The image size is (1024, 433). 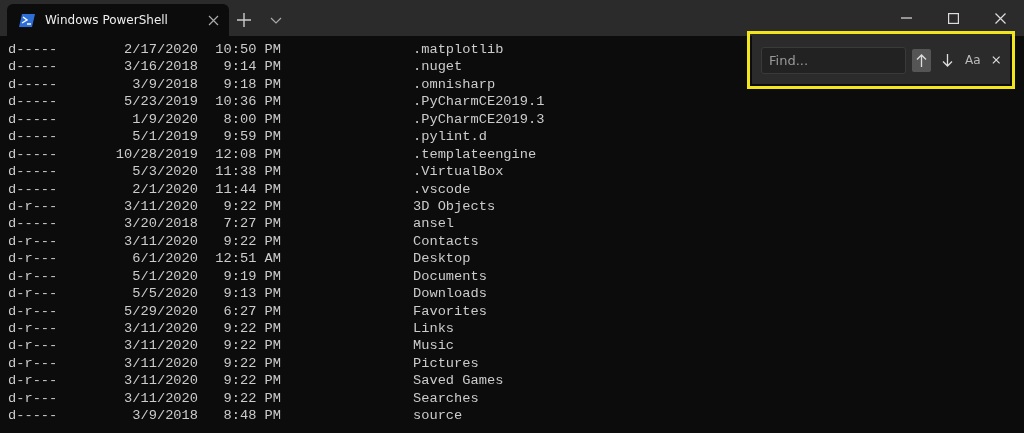 What do you see at coordinates (160, 50) in the screenshot?
I see `date-text: 2/17/2020` at bounding box center [160, 50].